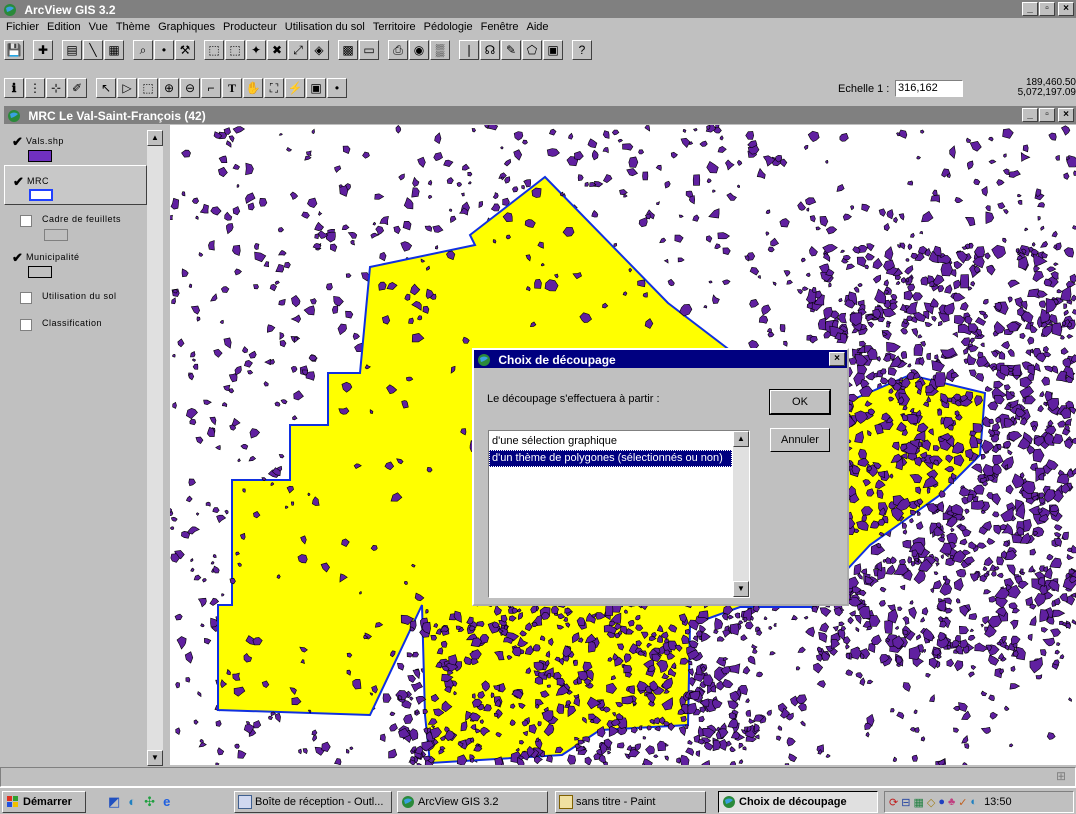 This screenshot has width=1076, height=814. I want to click on menu-pedologie: Pédologie, so click(448, 27).